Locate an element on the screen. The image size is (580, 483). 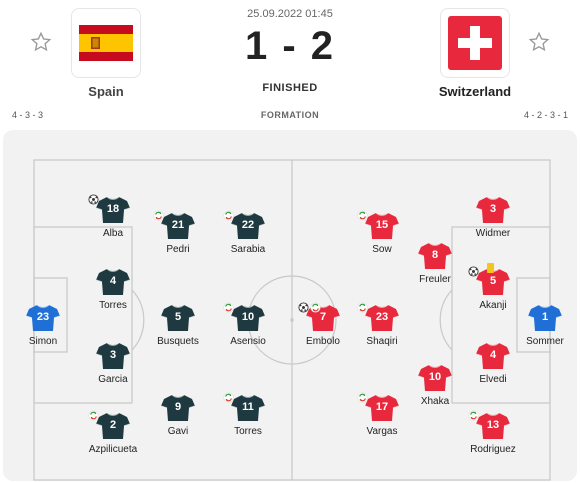
player-number: 22 is located at coordinates (248, 225).